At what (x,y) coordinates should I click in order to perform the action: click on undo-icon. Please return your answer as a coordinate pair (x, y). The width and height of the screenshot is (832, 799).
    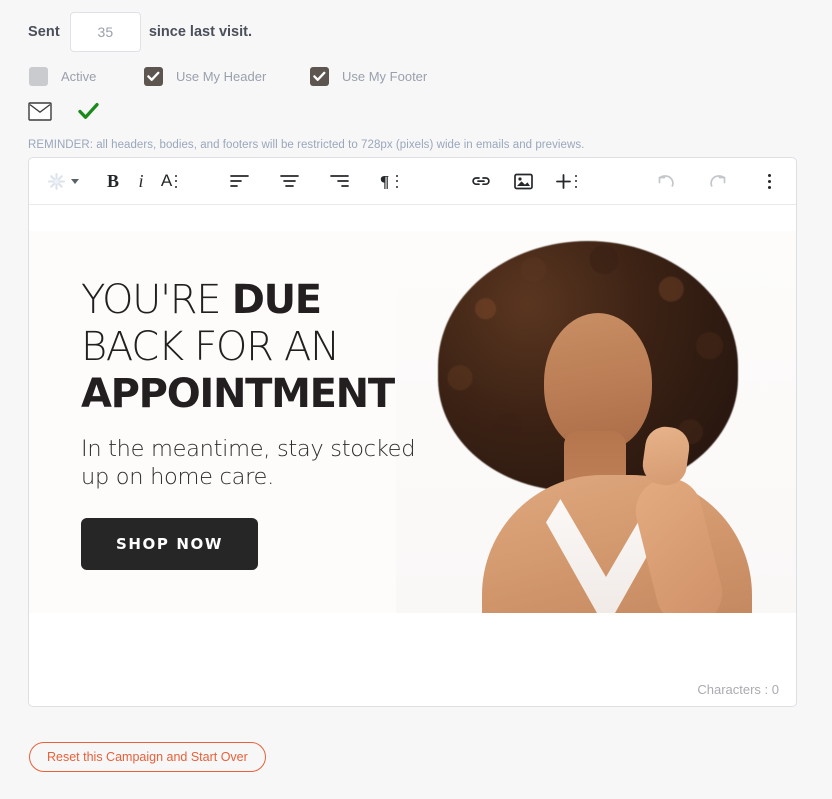
    Looking at the image, I should click on (666, 181).